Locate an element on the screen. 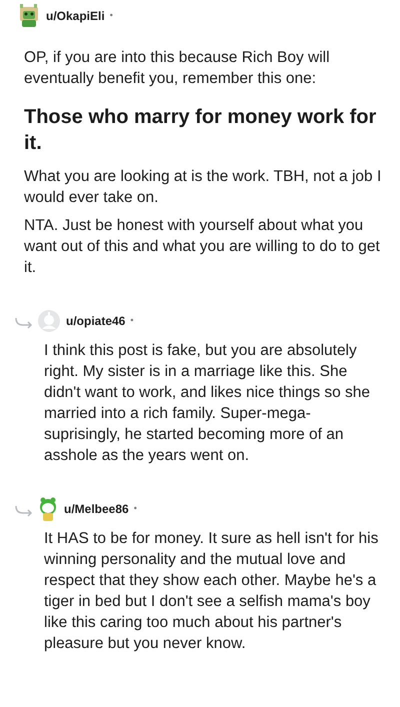  comment-text: I think this post is fake, but you are absolutely right. My sister is in a marriage like this. She didn't want to work, and likes nice things so she married into a rich family. Super-mega-suprisingly, he started becoming more of an asshole as the years went on. is located at coordinates (208, 403).